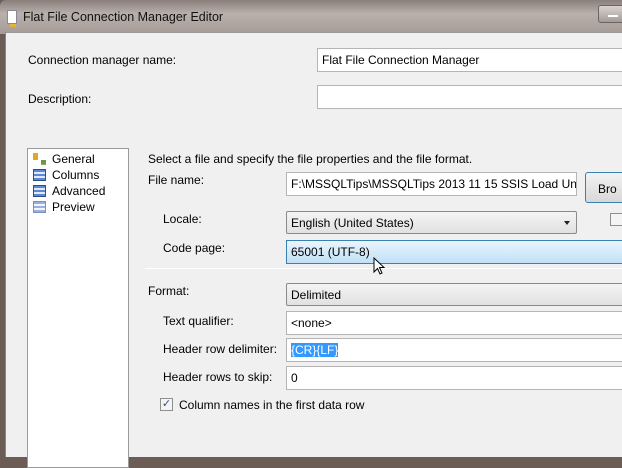 The width and height of the screenshot is (622, 468). I want to click on nav-item-general: General, so click(64, 159).